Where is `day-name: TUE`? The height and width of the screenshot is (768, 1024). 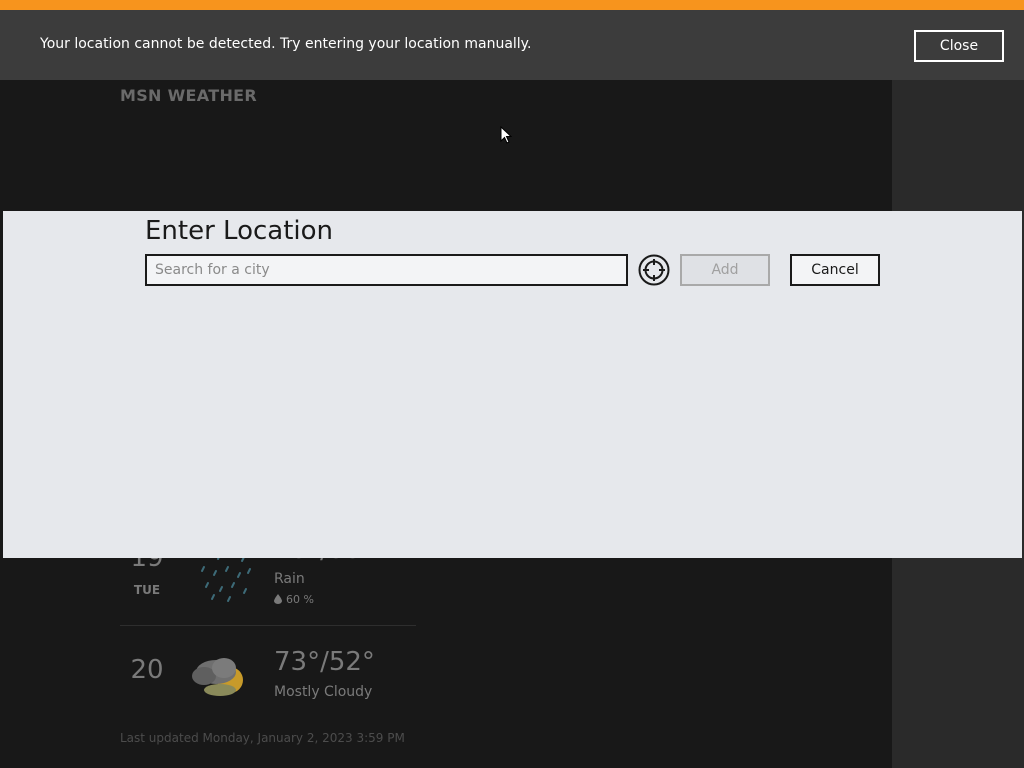
day-name: TUE is located at coordinates (147, 590).